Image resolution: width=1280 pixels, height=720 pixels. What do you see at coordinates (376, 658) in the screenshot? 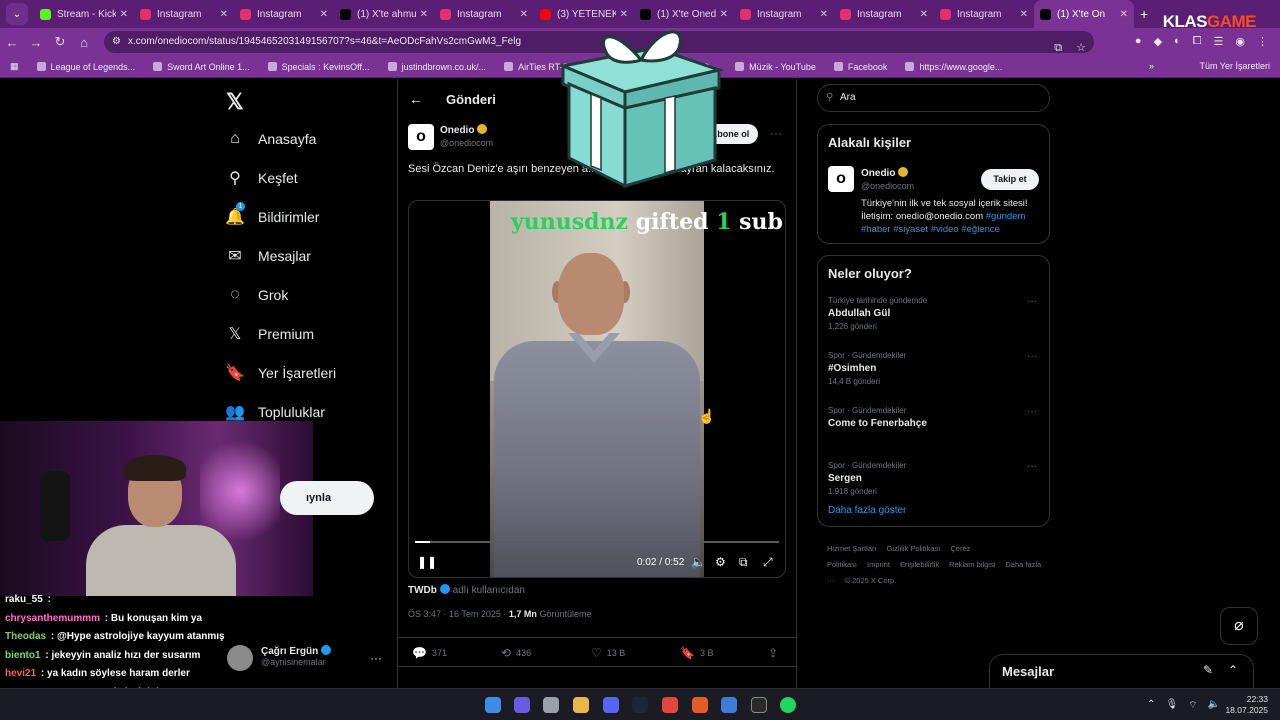
I see `profile-more-icon: ···` at bounding box center [376, 658].